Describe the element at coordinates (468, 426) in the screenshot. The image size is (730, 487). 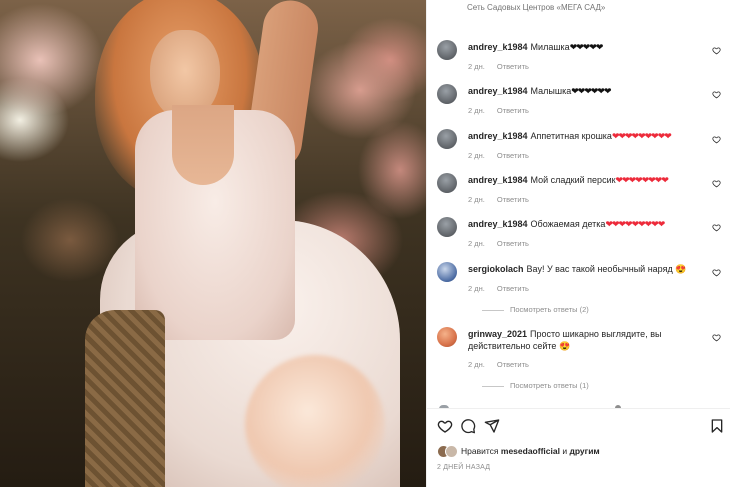
I see `comment-icon` at that location.